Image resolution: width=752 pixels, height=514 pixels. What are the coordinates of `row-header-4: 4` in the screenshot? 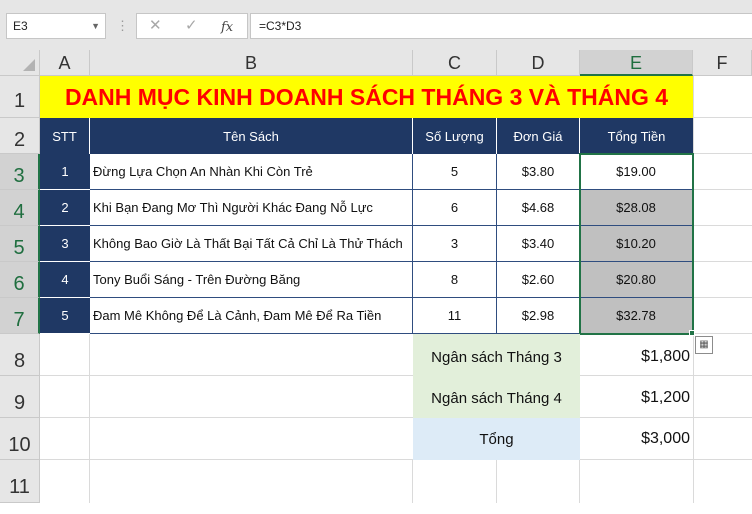 It's located at (20, 208).